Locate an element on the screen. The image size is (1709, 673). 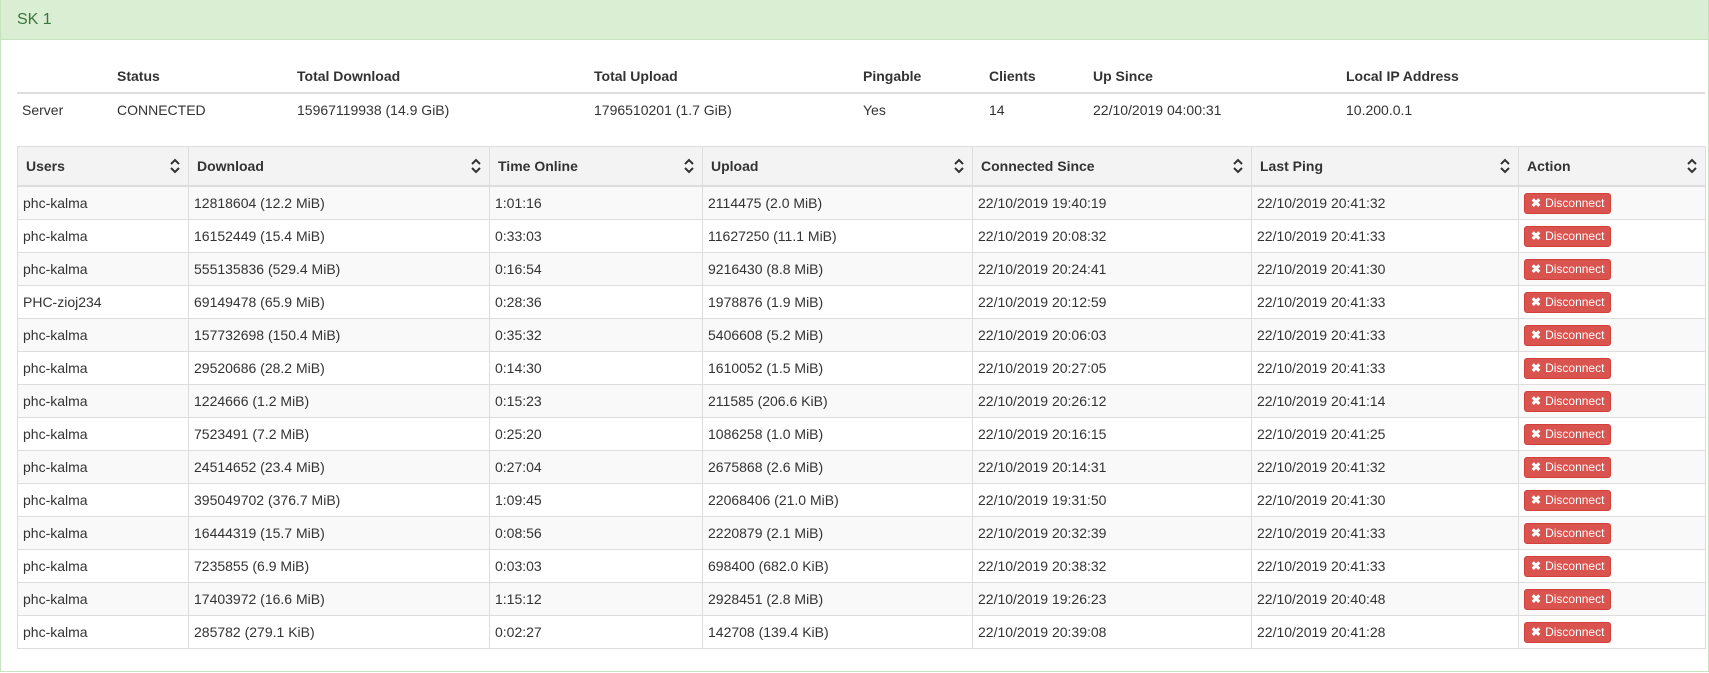
panel-title: SK 1 is located at coordinates (854, 20).